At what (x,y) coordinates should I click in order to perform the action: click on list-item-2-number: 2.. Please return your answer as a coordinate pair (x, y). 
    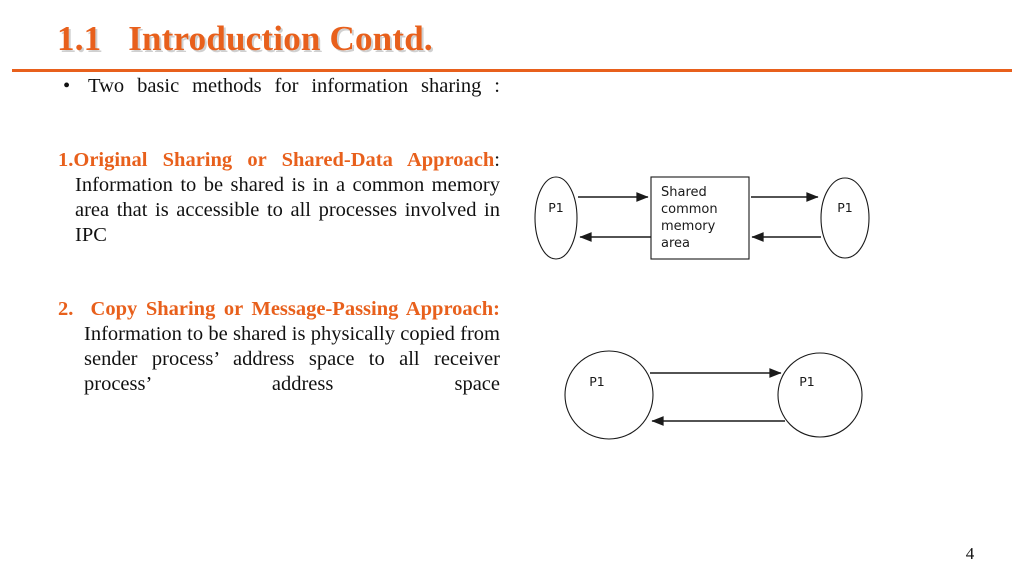
    Looking at the image, I should click on (66, 309).